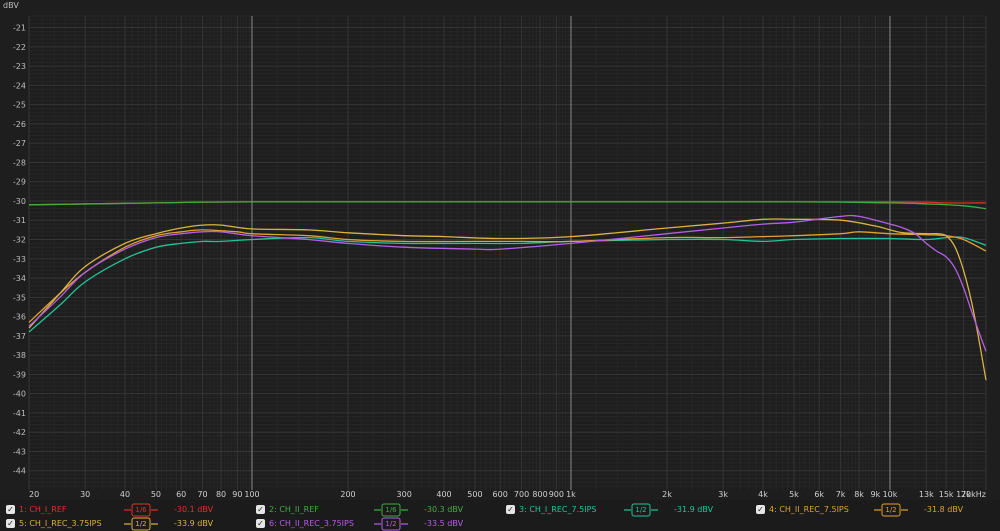 The image size is (1000, 531). What do you see at coordinates (890, 494) in the screenshot?
I see `x-tick-label: 10k` at bounding box center [890, 494].